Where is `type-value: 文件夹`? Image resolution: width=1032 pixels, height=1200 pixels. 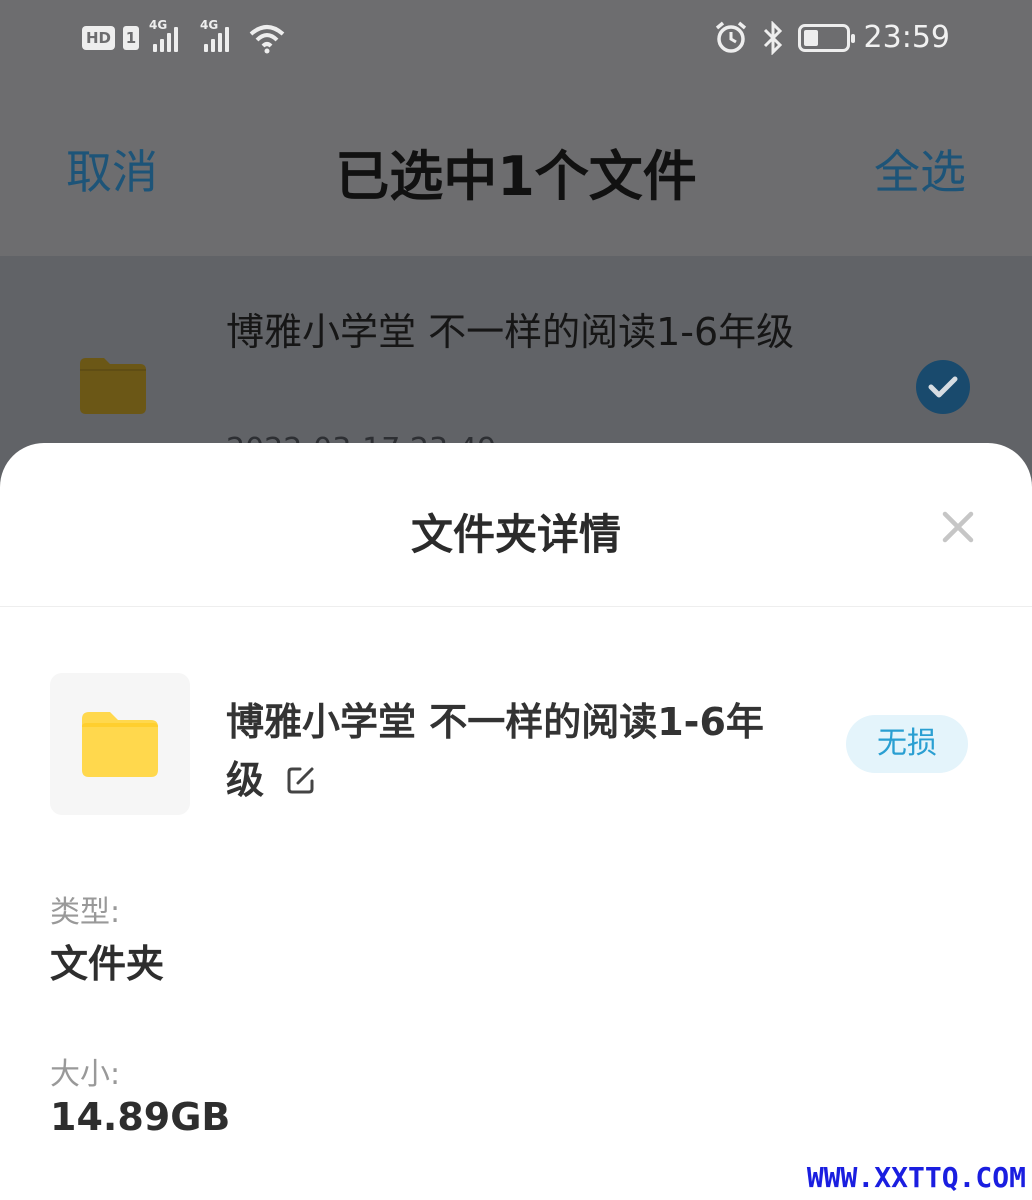 type-value: 文件夹 is located at coordinates (107, 964).